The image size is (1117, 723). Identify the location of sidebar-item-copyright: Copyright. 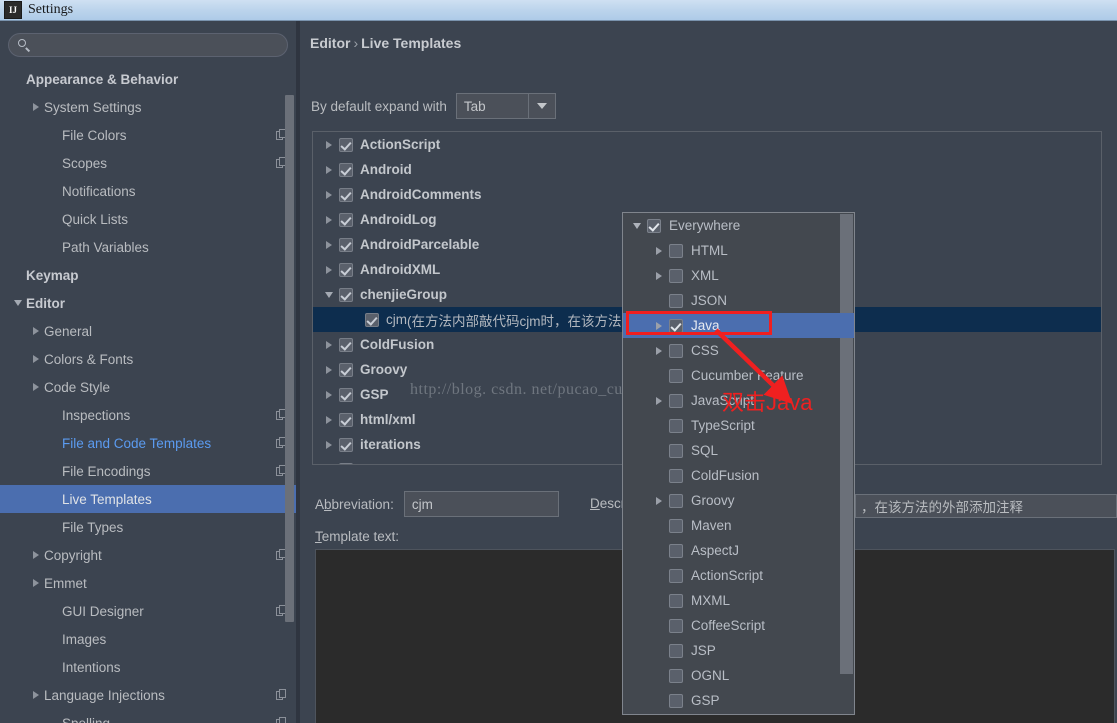
(149, 555).